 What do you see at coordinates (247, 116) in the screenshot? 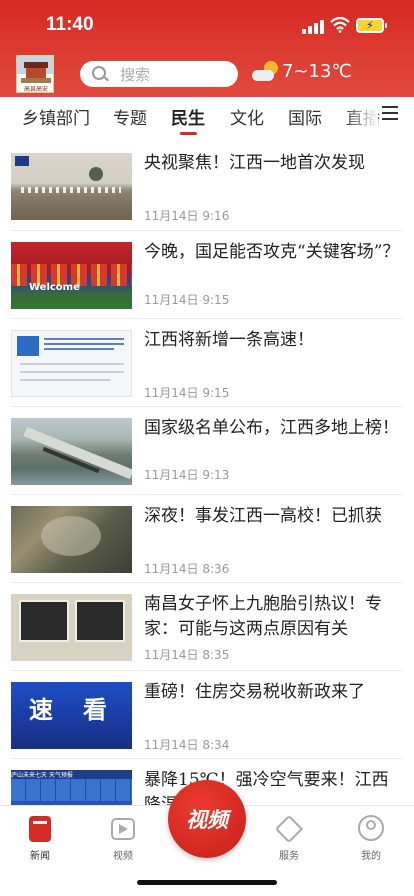
I see `tab-culture: 文化` at bounding box center [247, 116].